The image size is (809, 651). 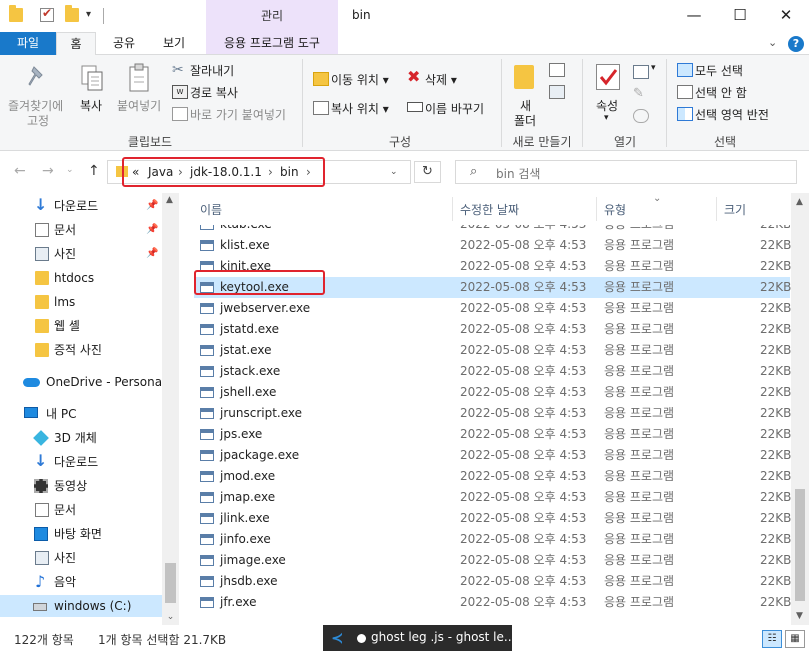 I want to click on minimize-button: —, so click(x=694, y=16).